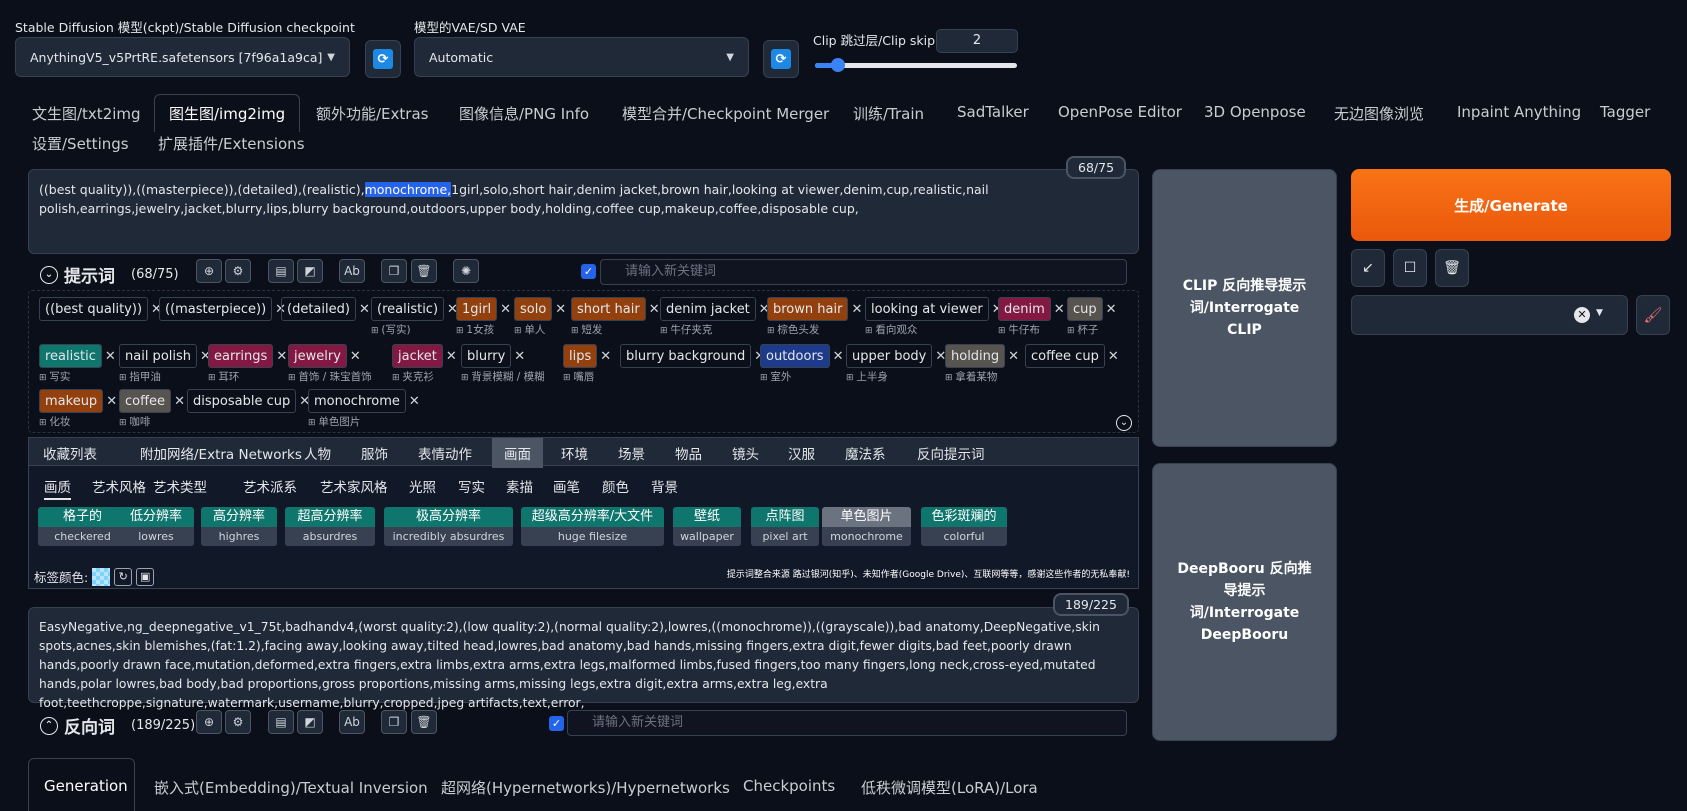  I want to click on prompt-tag-label: monochrome, so click(357, 401).